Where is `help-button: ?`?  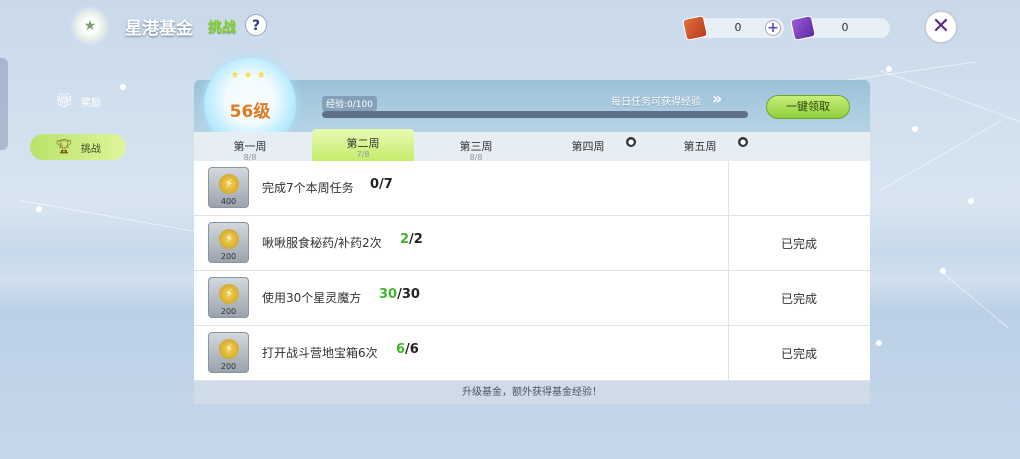
help-button: ? is located at coordinates (256, 25).